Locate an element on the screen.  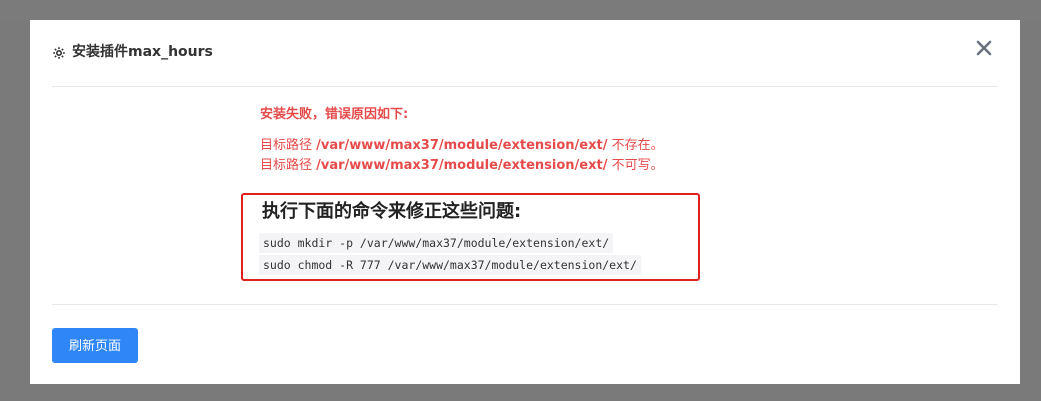
gear-icon is located at coordinates (59, 52).